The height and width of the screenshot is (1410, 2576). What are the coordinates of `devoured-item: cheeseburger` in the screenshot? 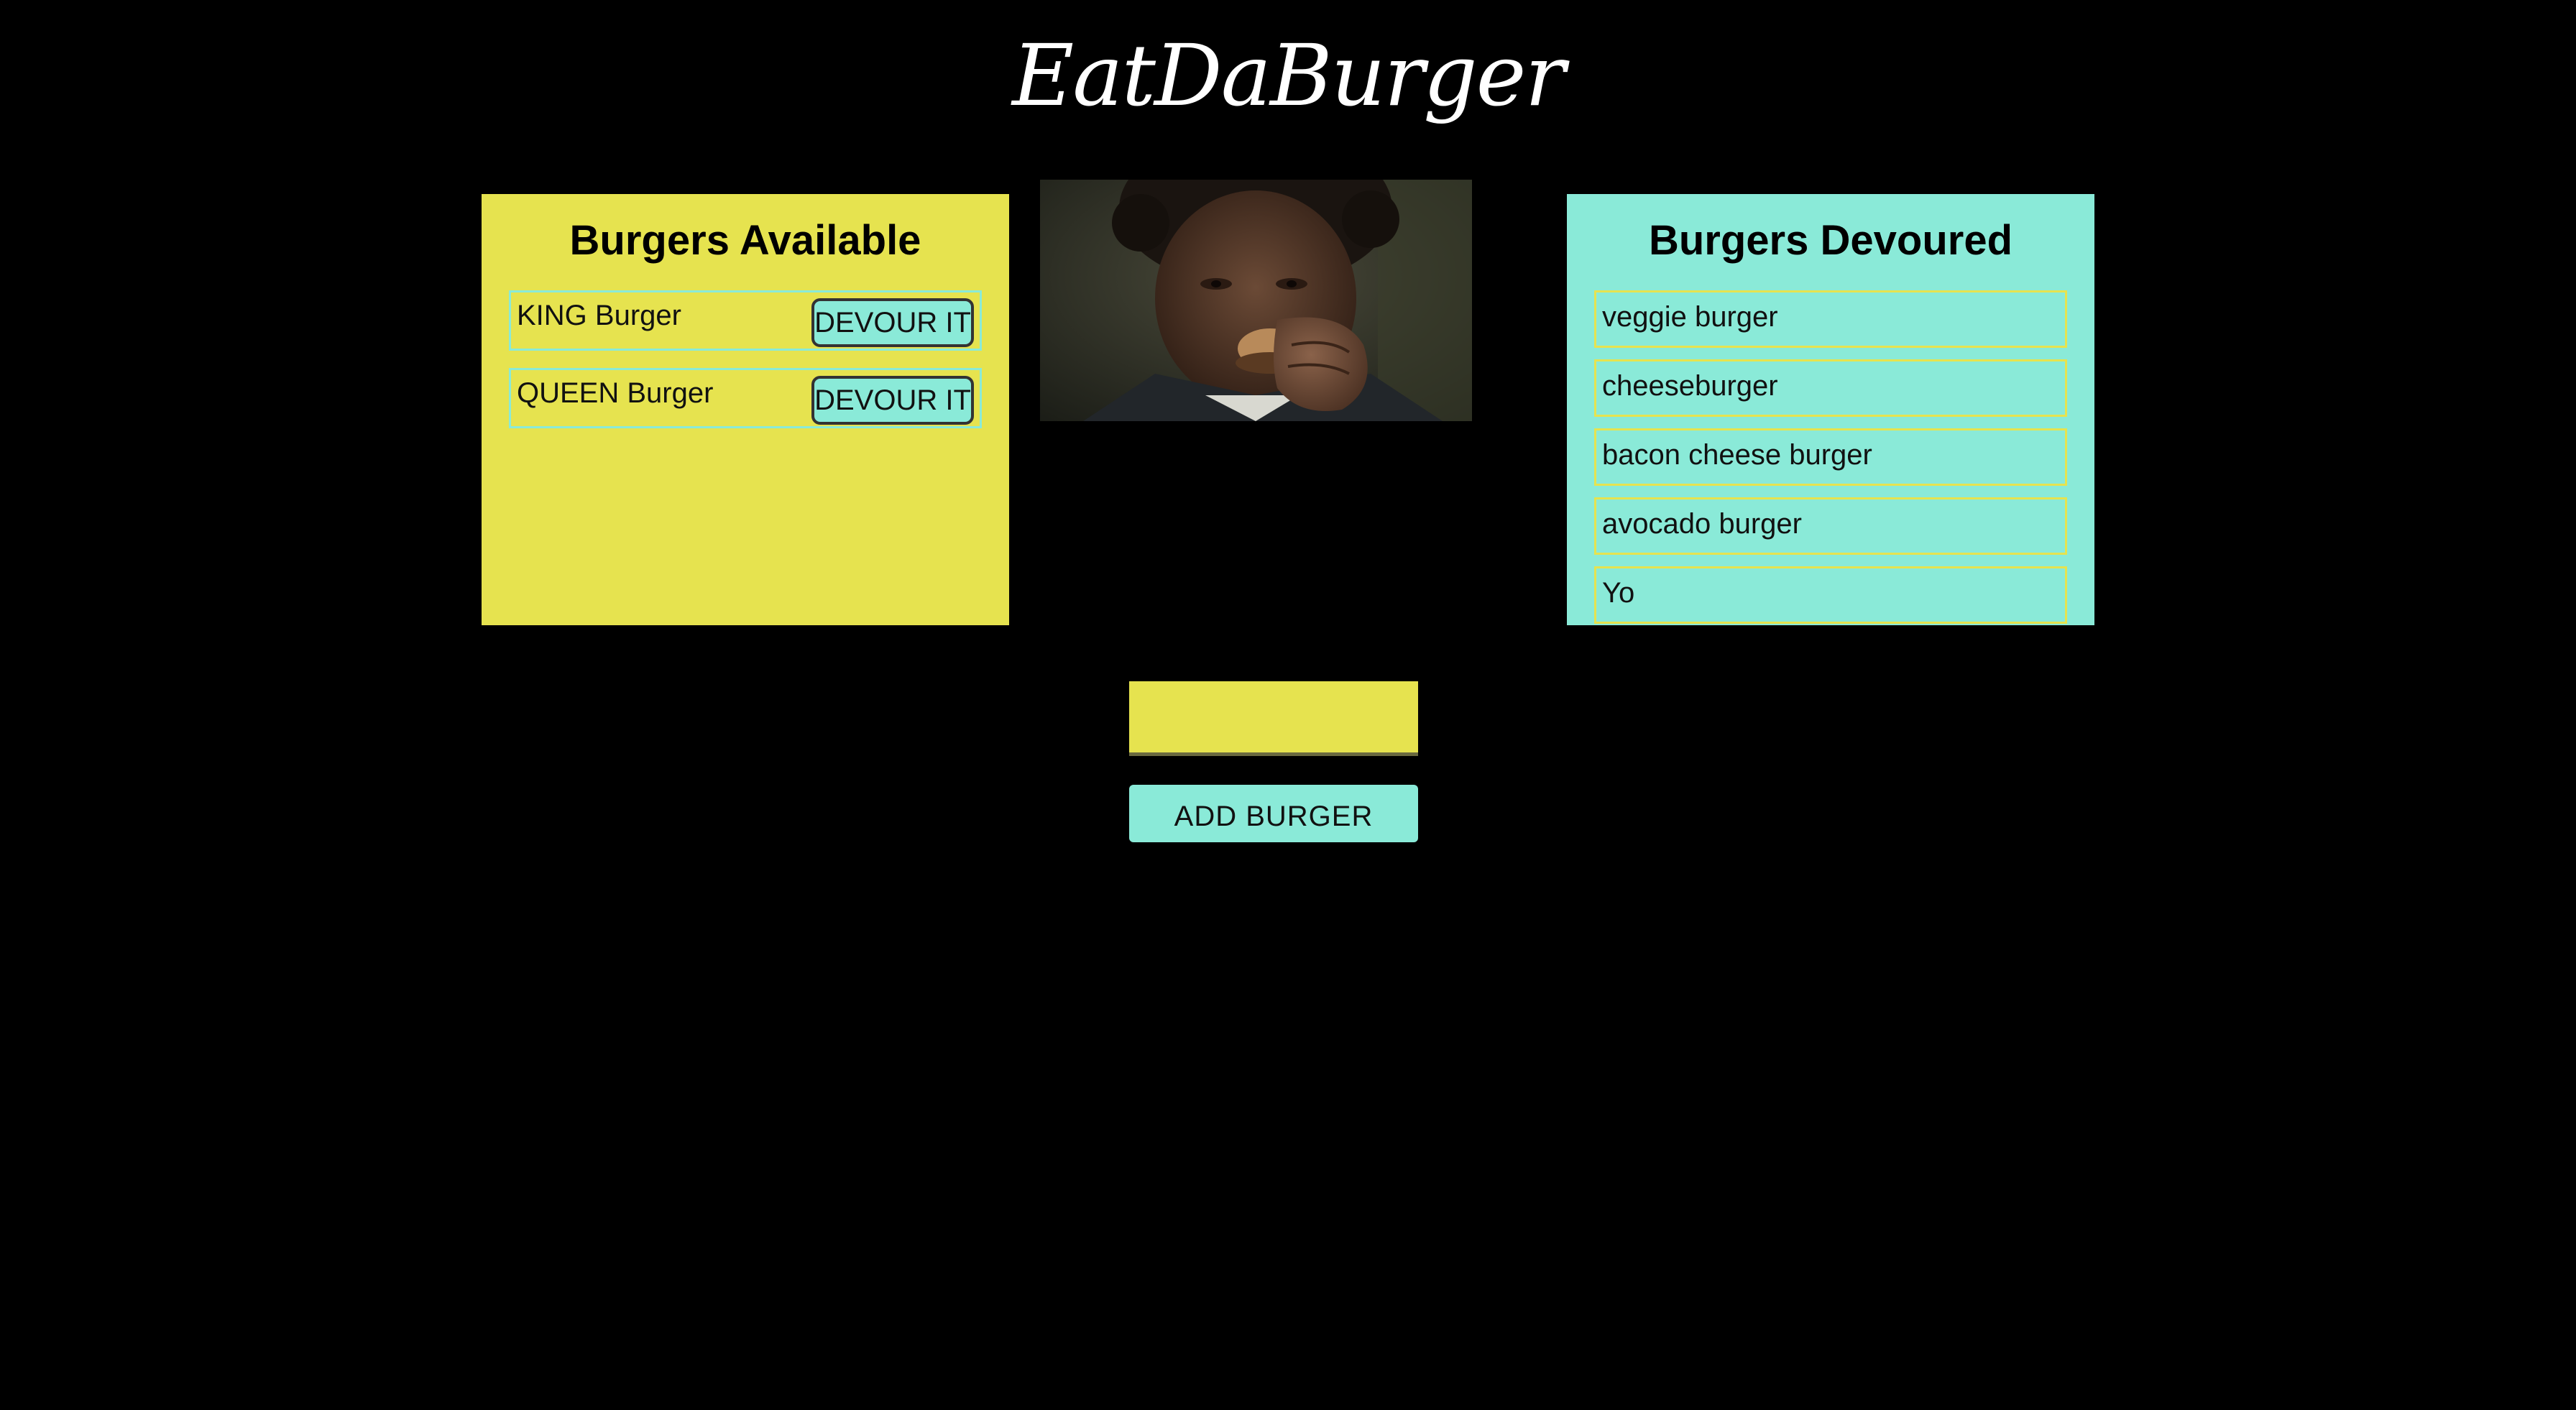 It's located at (1830, 388).